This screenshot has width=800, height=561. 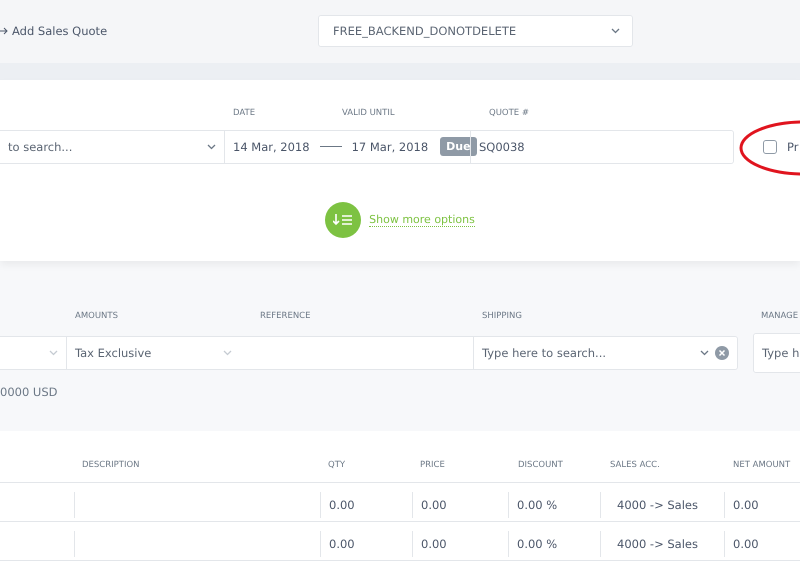 What do you see at coordinates (458, 146) in the screenshot?
I see `status-badge: Due` at bounding box center [458, 146].